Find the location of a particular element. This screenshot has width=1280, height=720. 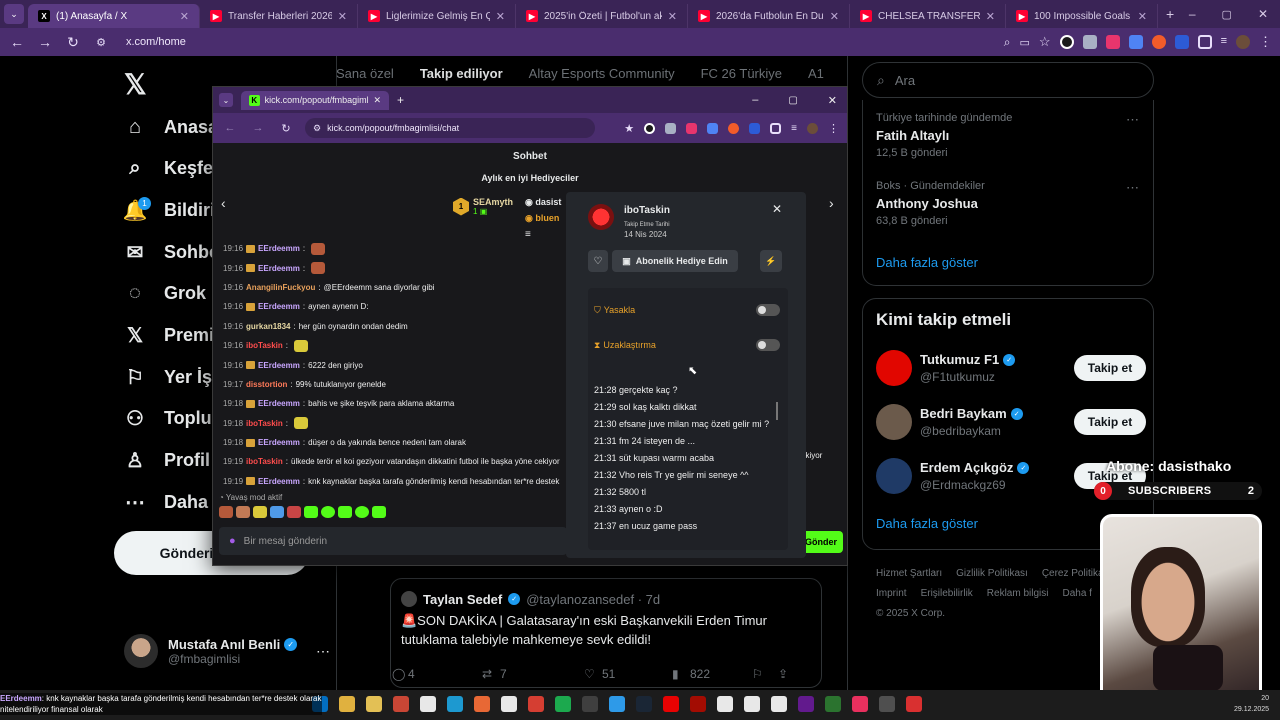

extension-2-icon is located at coordinates (1089, 42).